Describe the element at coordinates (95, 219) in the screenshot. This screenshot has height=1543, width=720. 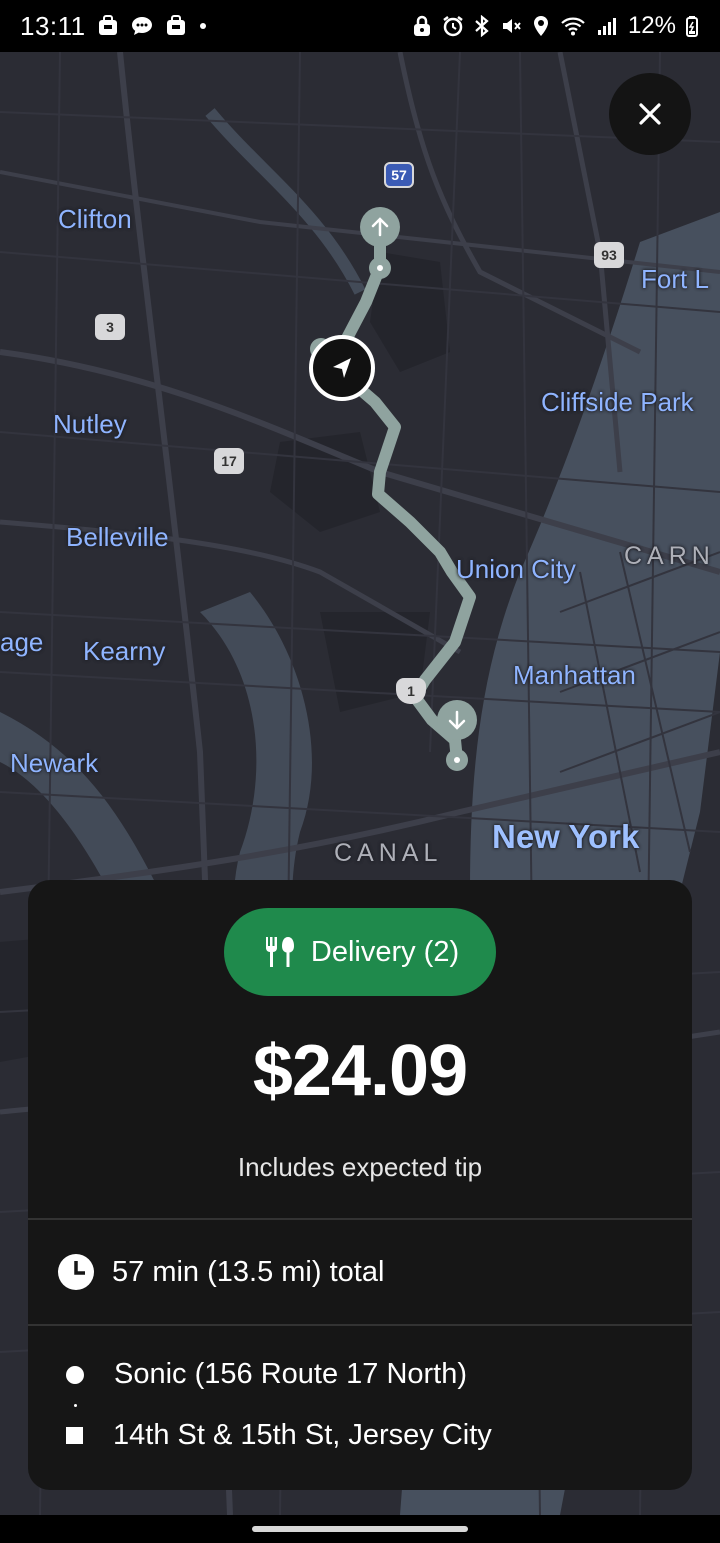
I see `map-label-clifton: Clifton` at that location.